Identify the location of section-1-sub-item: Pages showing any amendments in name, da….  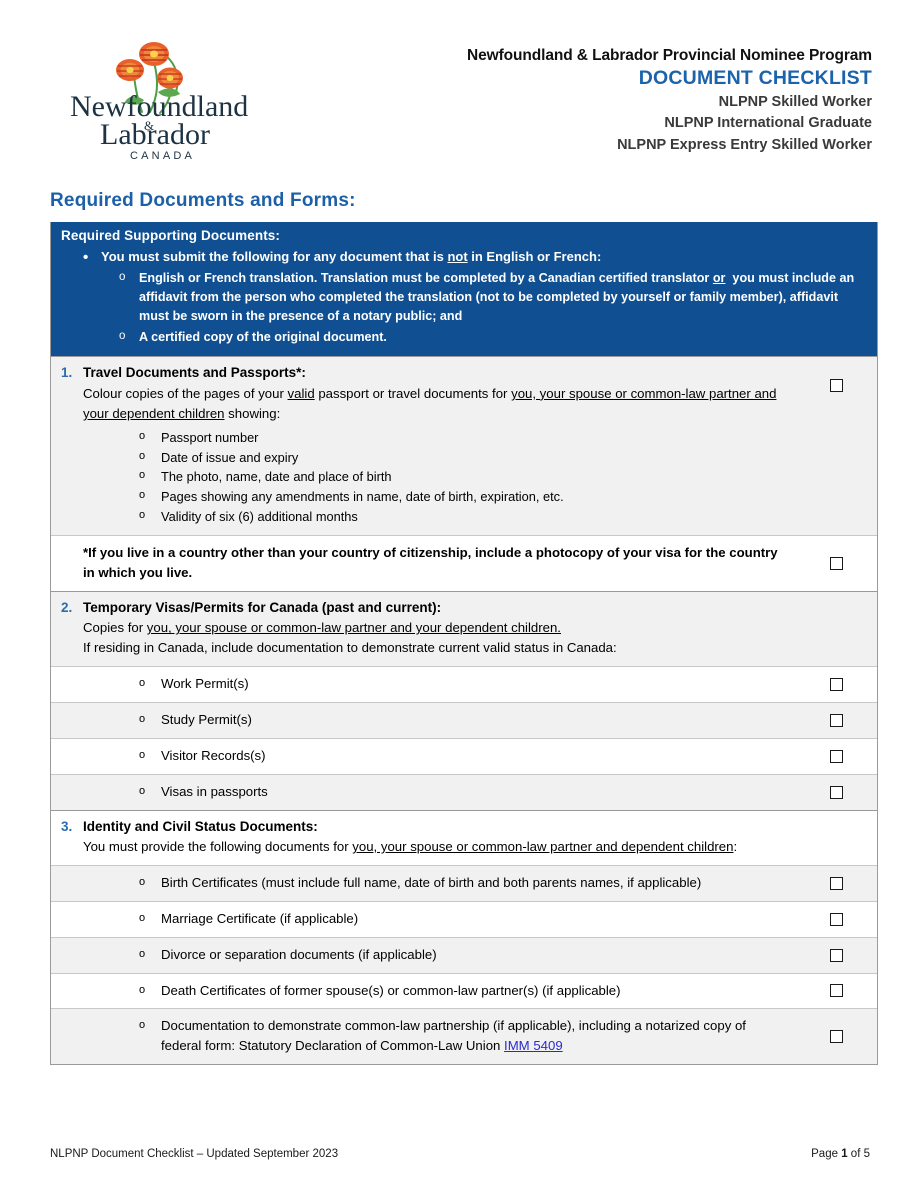
(425, 497).